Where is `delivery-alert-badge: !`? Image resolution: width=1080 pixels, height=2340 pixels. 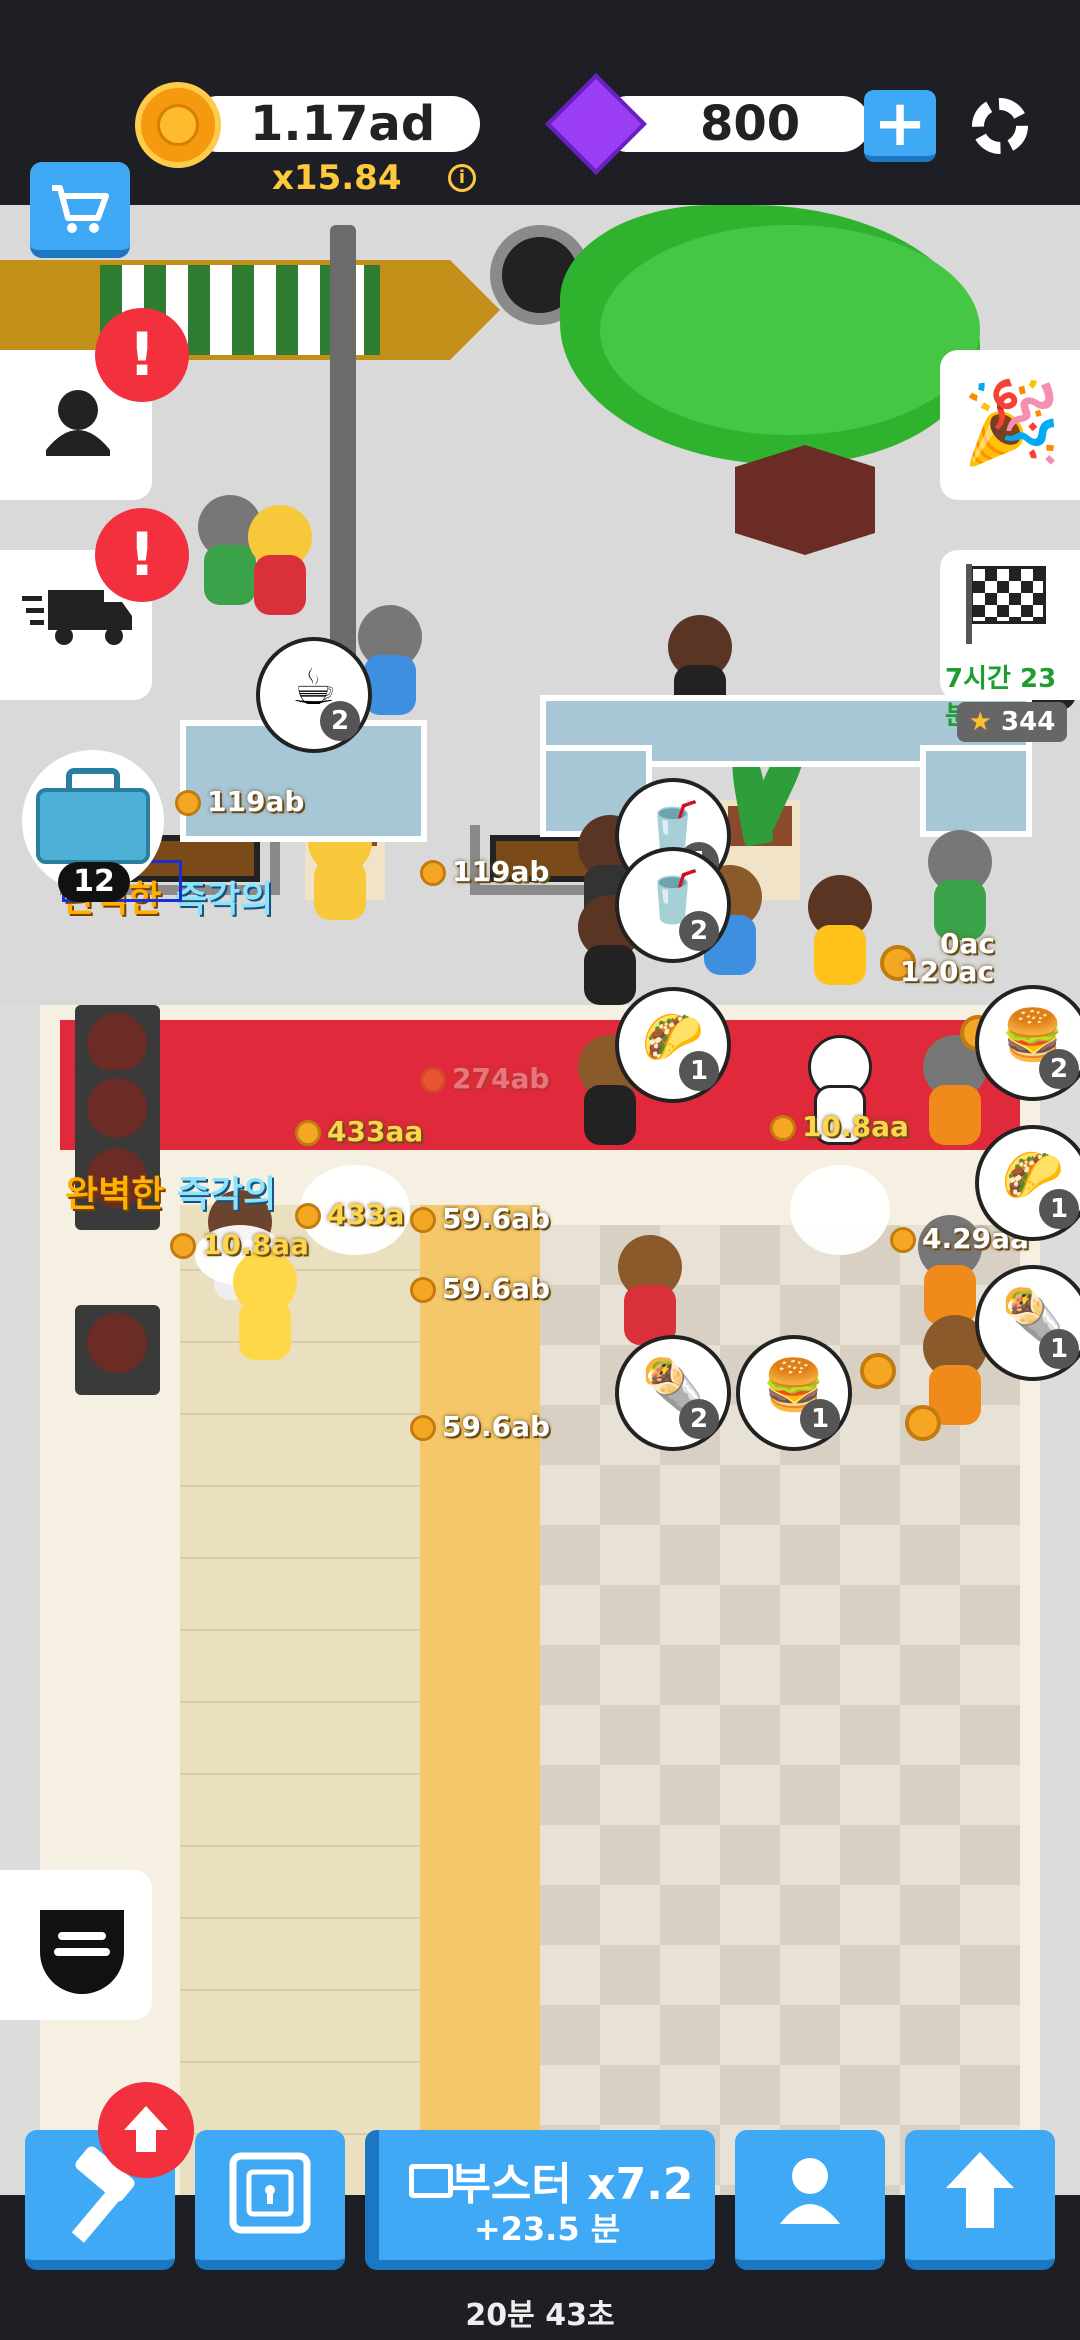
delivery-alert-badge: ! is located at coordinates (142, 555).